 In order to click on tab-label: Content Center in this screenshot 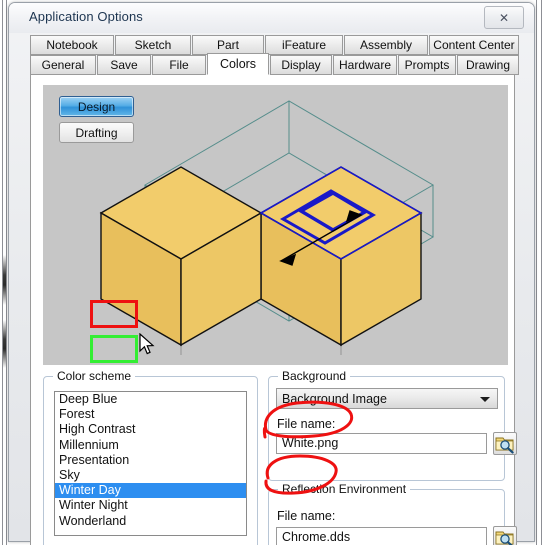, I will do `click(474, 45)`.